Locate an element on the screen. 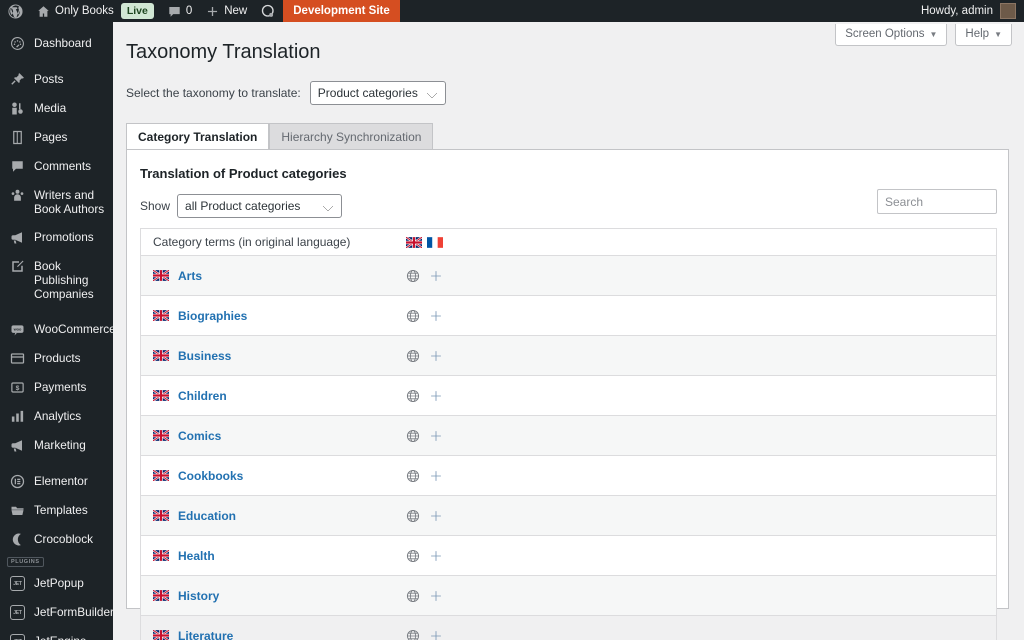  sidebar-item-label: JetPopup is located at coordinates (59, 583).